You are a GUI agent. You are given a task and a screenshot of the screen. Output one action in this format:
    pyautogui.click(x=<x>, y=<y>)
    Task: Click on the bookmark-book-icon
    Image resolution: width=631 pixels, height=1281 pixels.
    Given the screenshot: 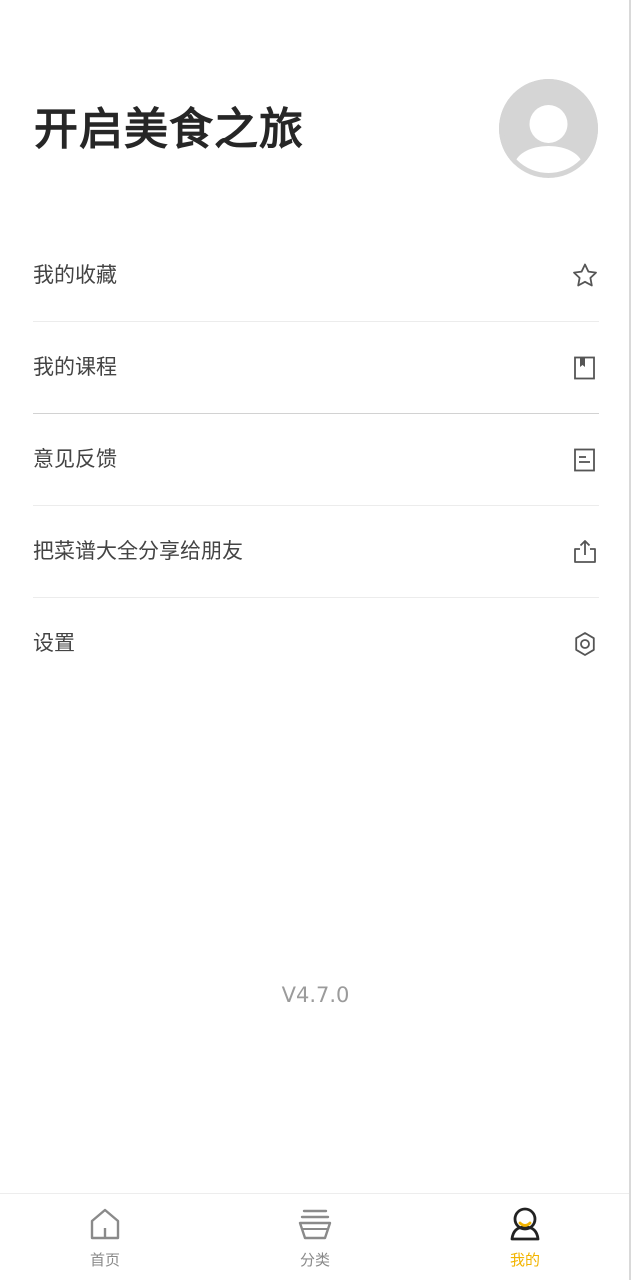 What is the action you would take?
    pyautogui.click(x=585, y=368)
    